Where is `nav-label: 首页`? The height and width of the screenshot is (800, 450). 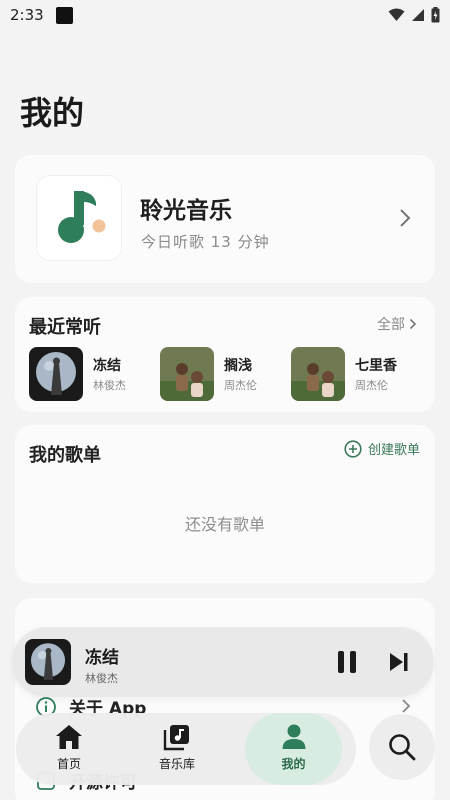 nav-label: 首页 is located at coordinates (68, 764).